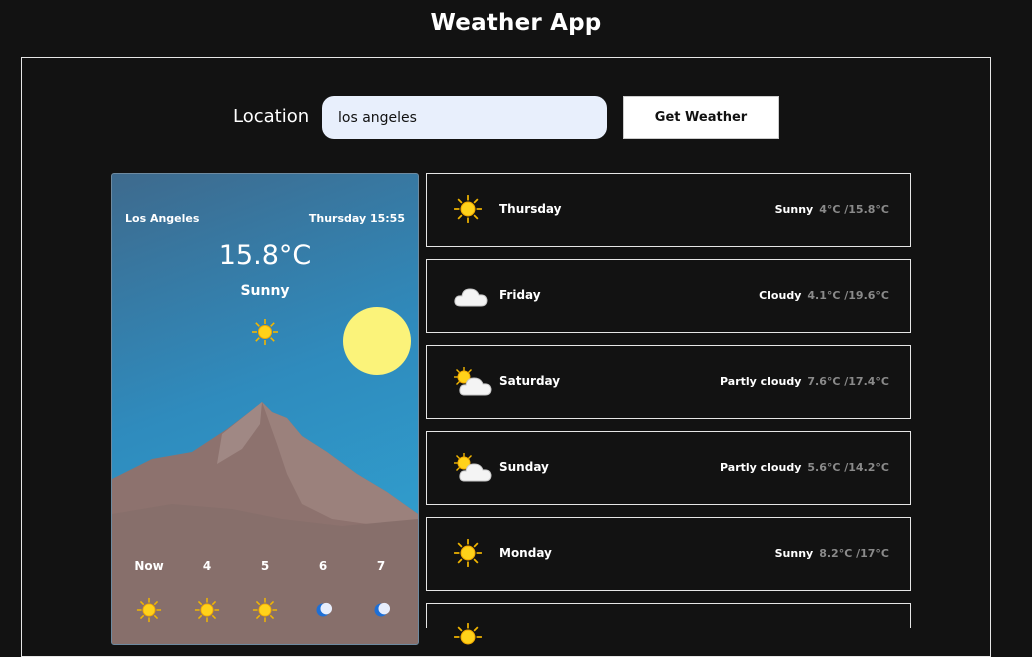  I want to click on forecast-day-card: Saturday Partly cloudy 7.6°C /17.4°C, so click(668, 382).